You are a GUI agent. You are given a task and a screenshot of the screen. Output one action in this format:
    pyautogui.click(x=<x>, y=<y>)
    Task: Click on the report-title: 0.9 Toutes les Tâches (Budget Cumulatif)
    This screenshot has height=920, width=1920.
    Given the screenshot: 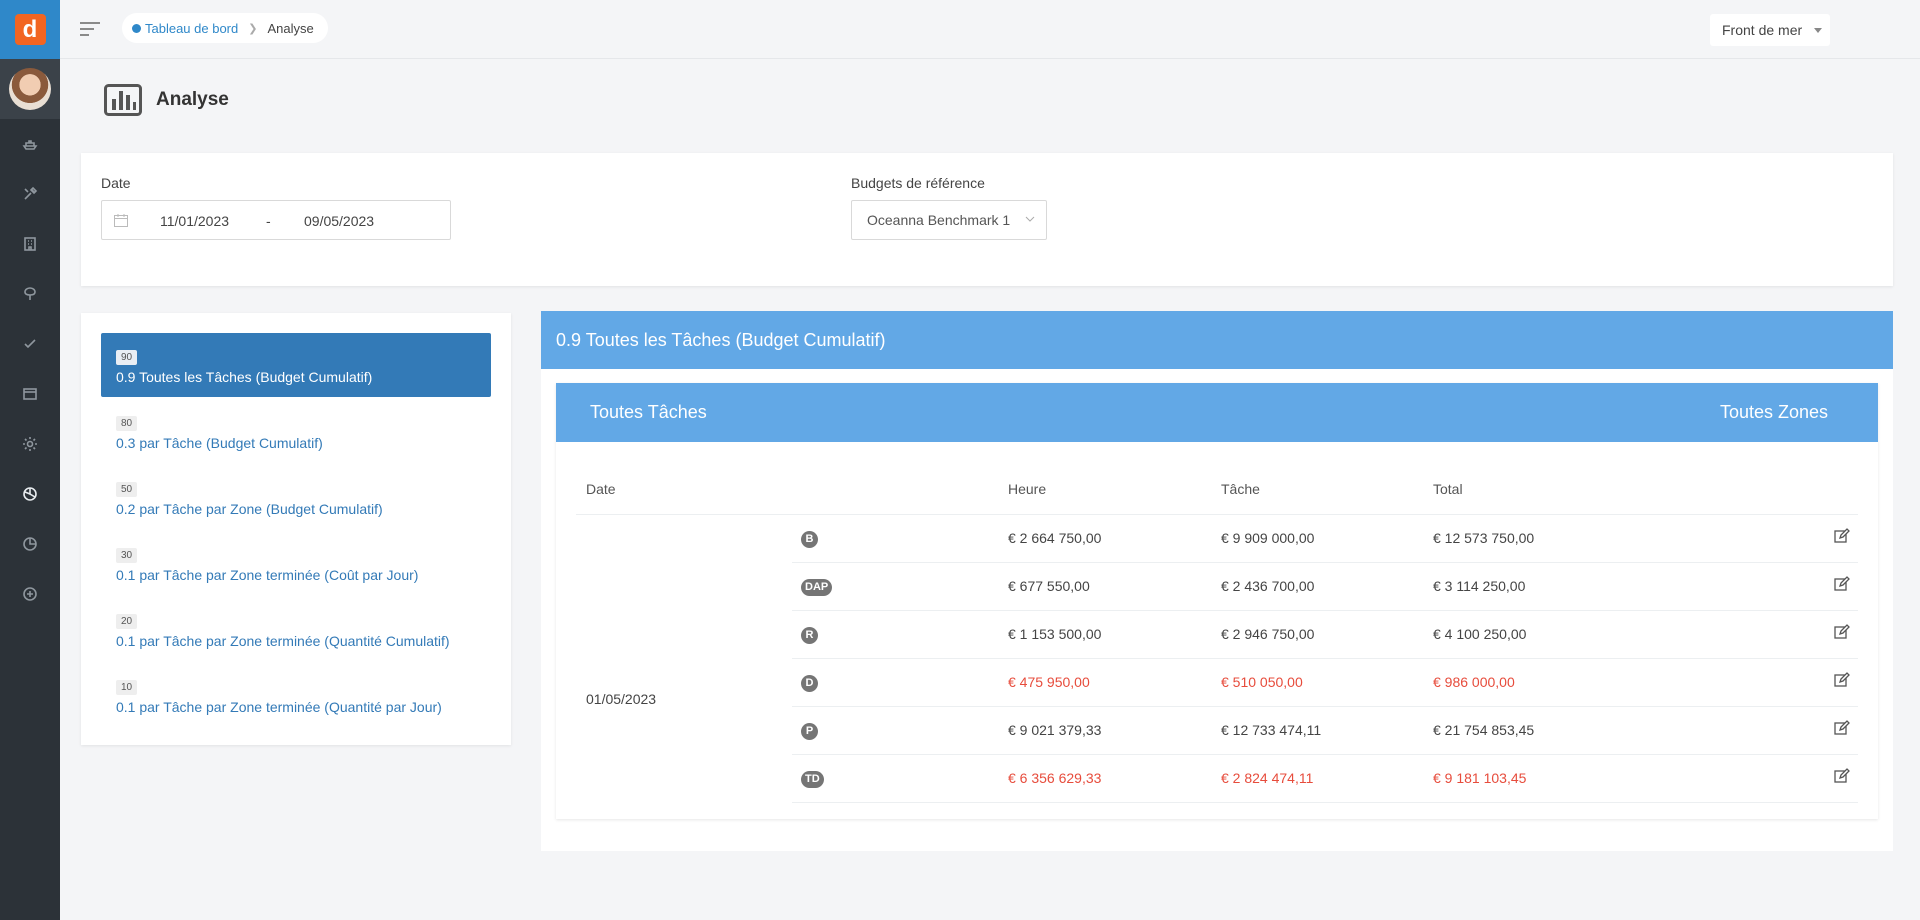 What is the action you would take?
    pyautogui.click(x=1217, y=340)
    